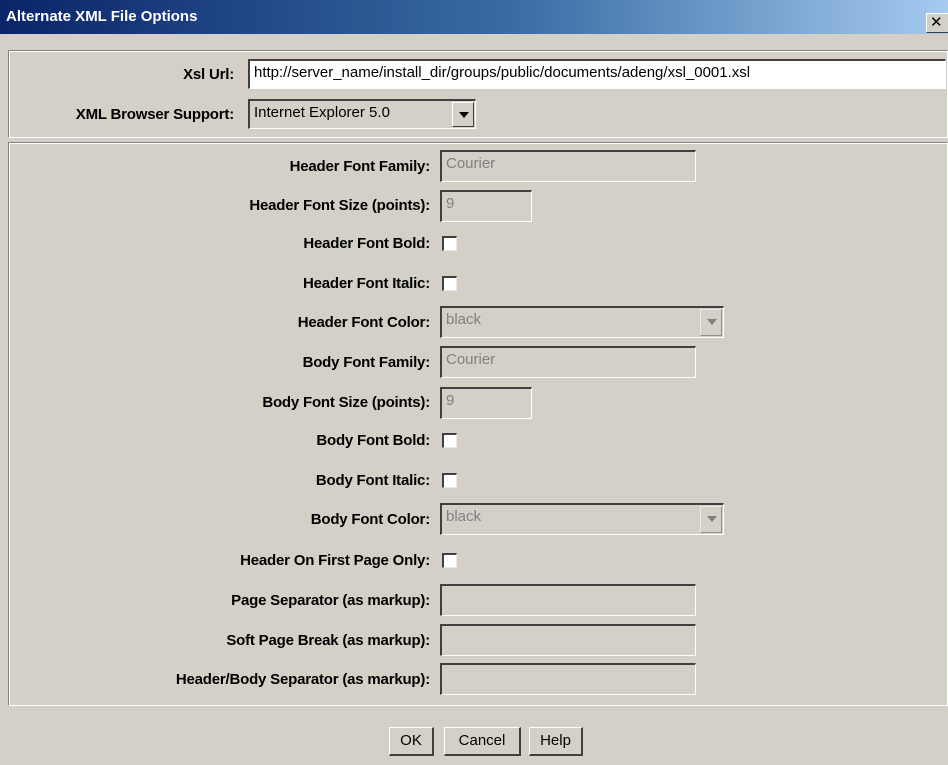 Image resolution: width=948 pixels, height=765 pixels. What do you see at coordinates (568, 640) in the screenshot?
I see `soft-page-break-input` at bounding box center [568, 640].